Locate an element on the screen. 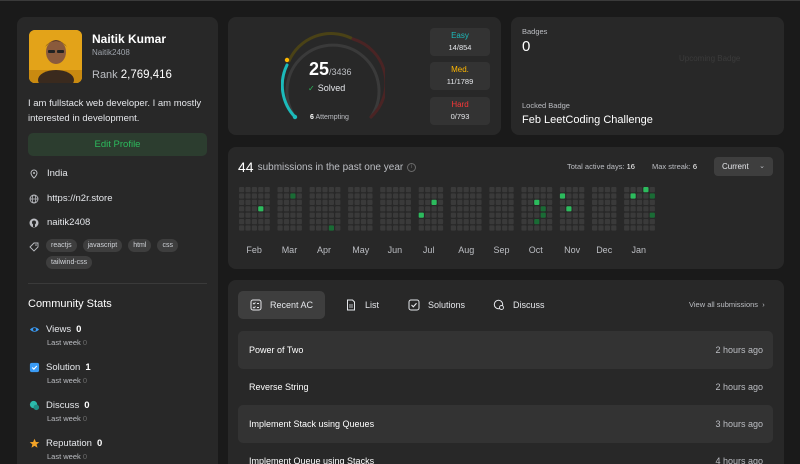 The width and height of the screenshot is (800, 464). submission-row: Power of Two 2 hours ago is located at coordinates (505, 350).